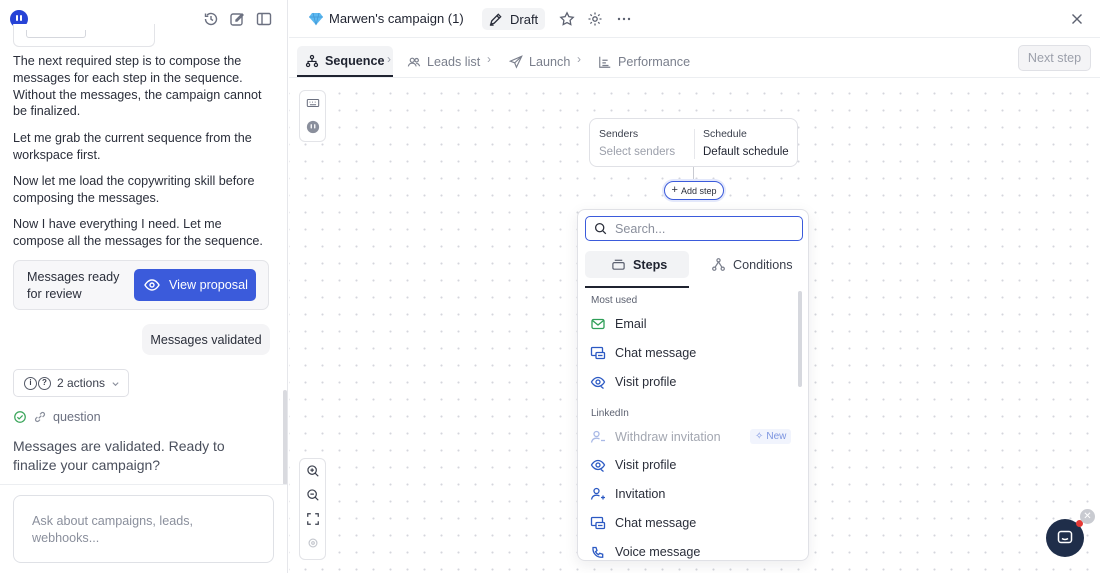 This screenshot has width=1100, height=573. What do you see at coordinates (690, 382) in the screenshot?
I see `step-visit-profile: Visit profile` at bounding box center [690, 382].